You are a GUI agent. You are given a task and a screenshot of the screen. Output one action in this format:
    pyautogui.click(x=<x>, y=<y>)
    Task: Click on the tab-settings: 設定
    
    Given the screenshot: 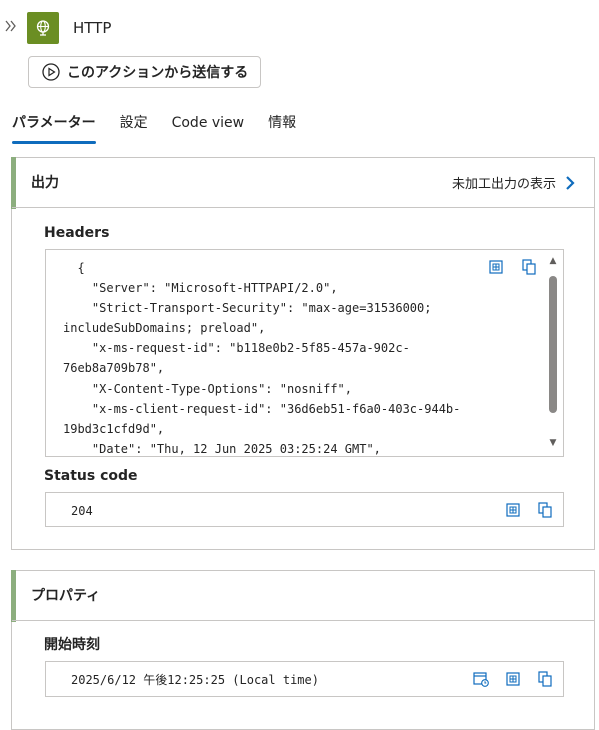 What is the action you would take?
    pyautogui.click(x=134, y=129)
    